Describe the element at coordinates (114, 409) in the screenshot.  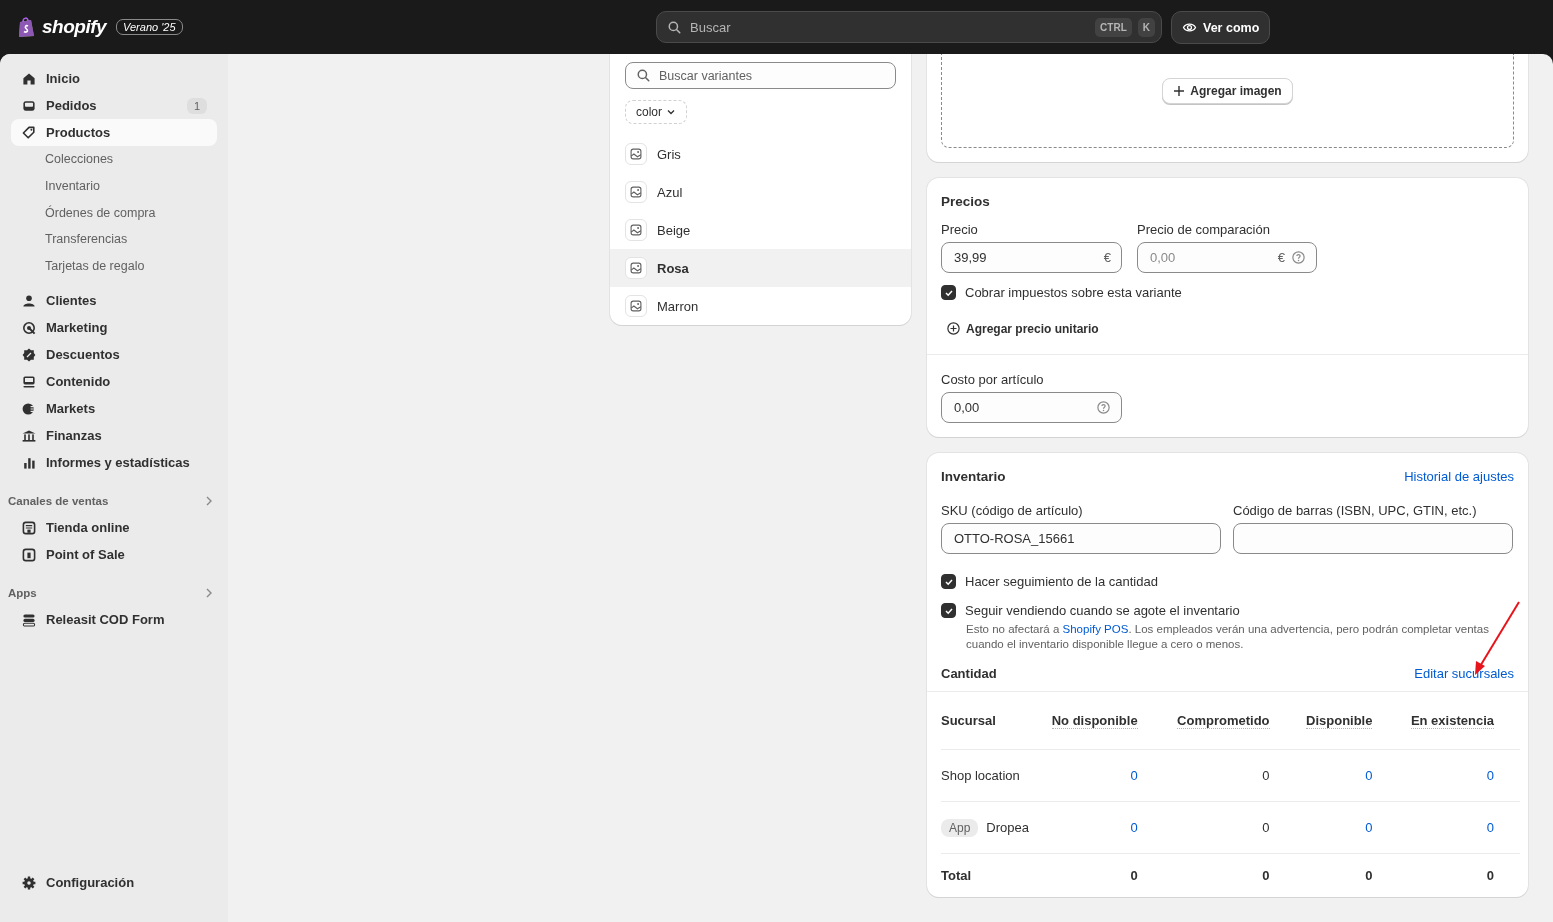
I see `nav-item: Markets` at that location.